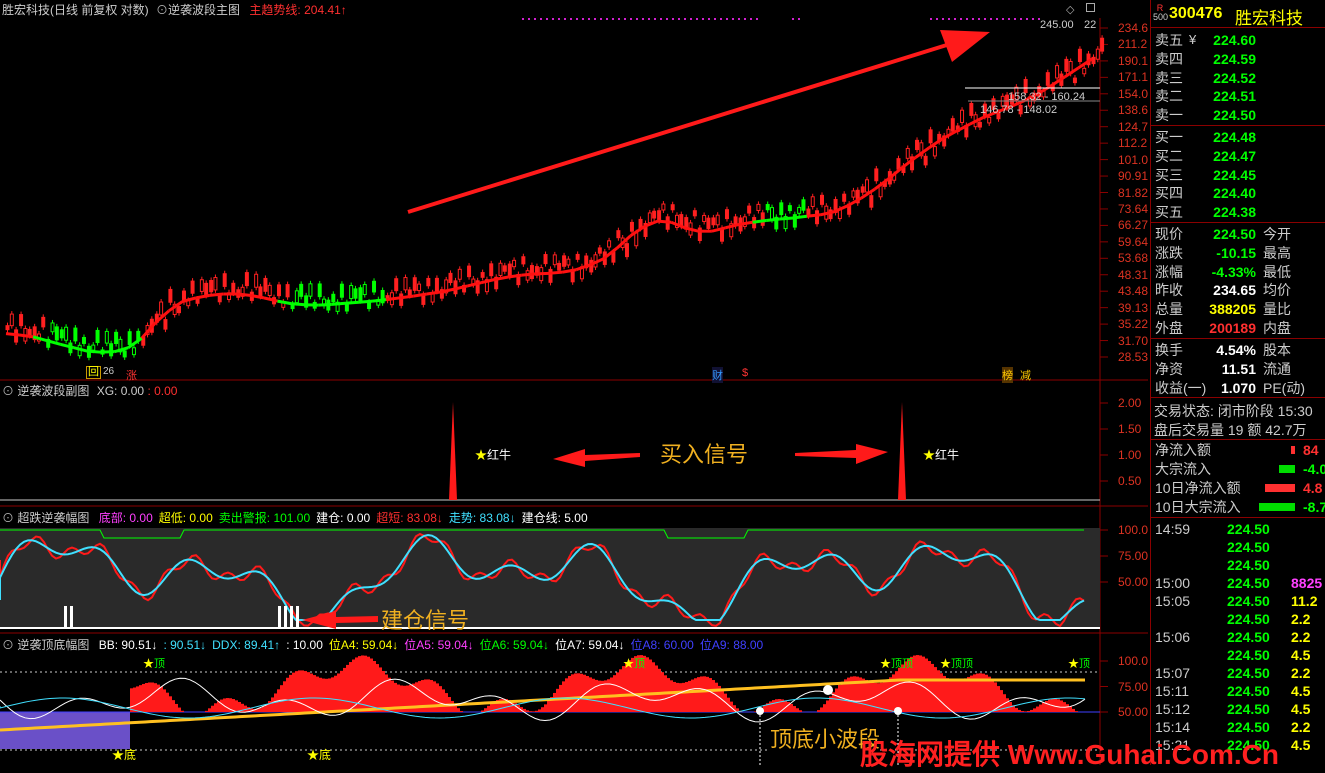 This screenshot has width=1325, height=773. Describe the element at coordinates (1238, 40) in the screenshot. I see `ask-row: 卖五¥224.60` at that location.